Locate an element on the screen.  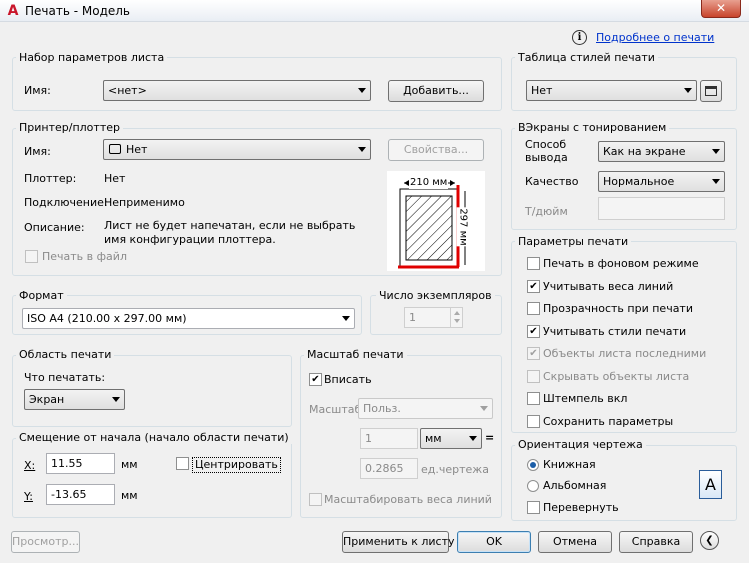
what-to-plot-value: Экран is located at coordinates (47, 399).